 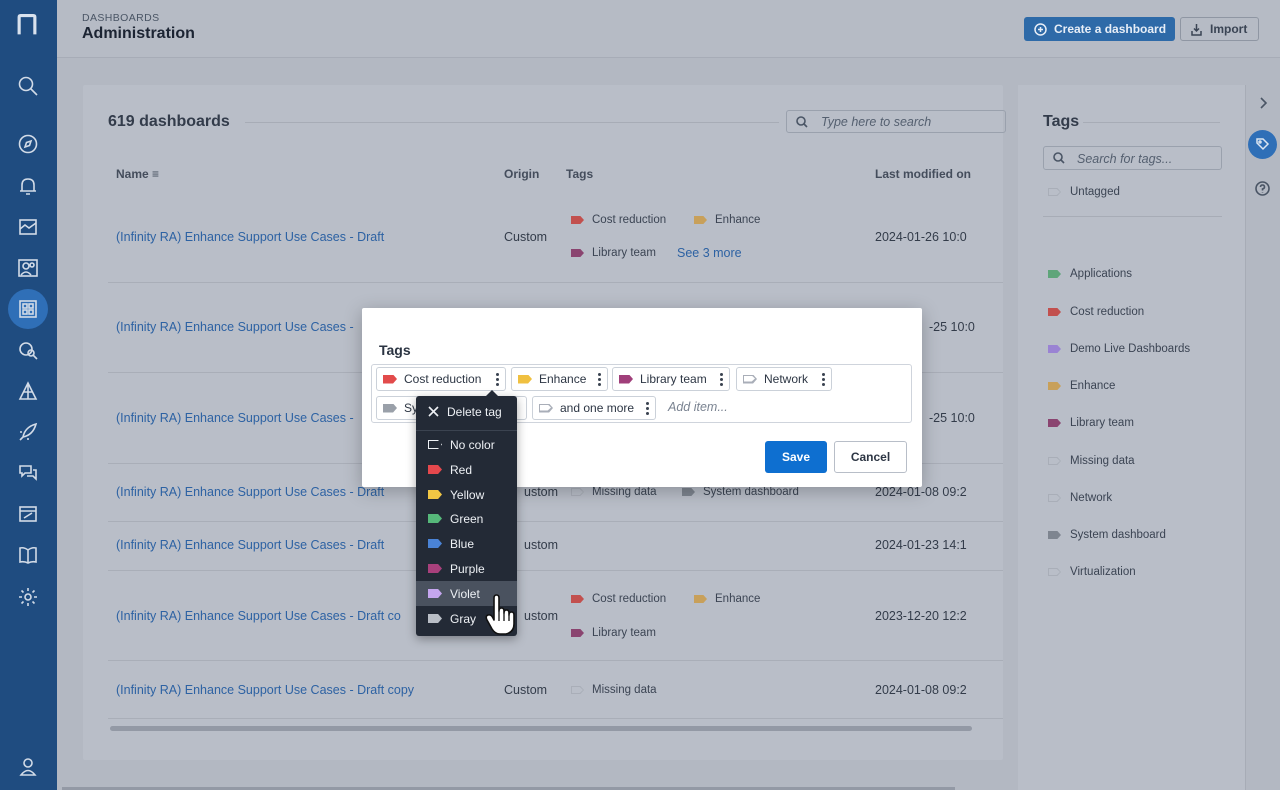 I want to click on color-option-green: Green, so click(x=466, y=518).